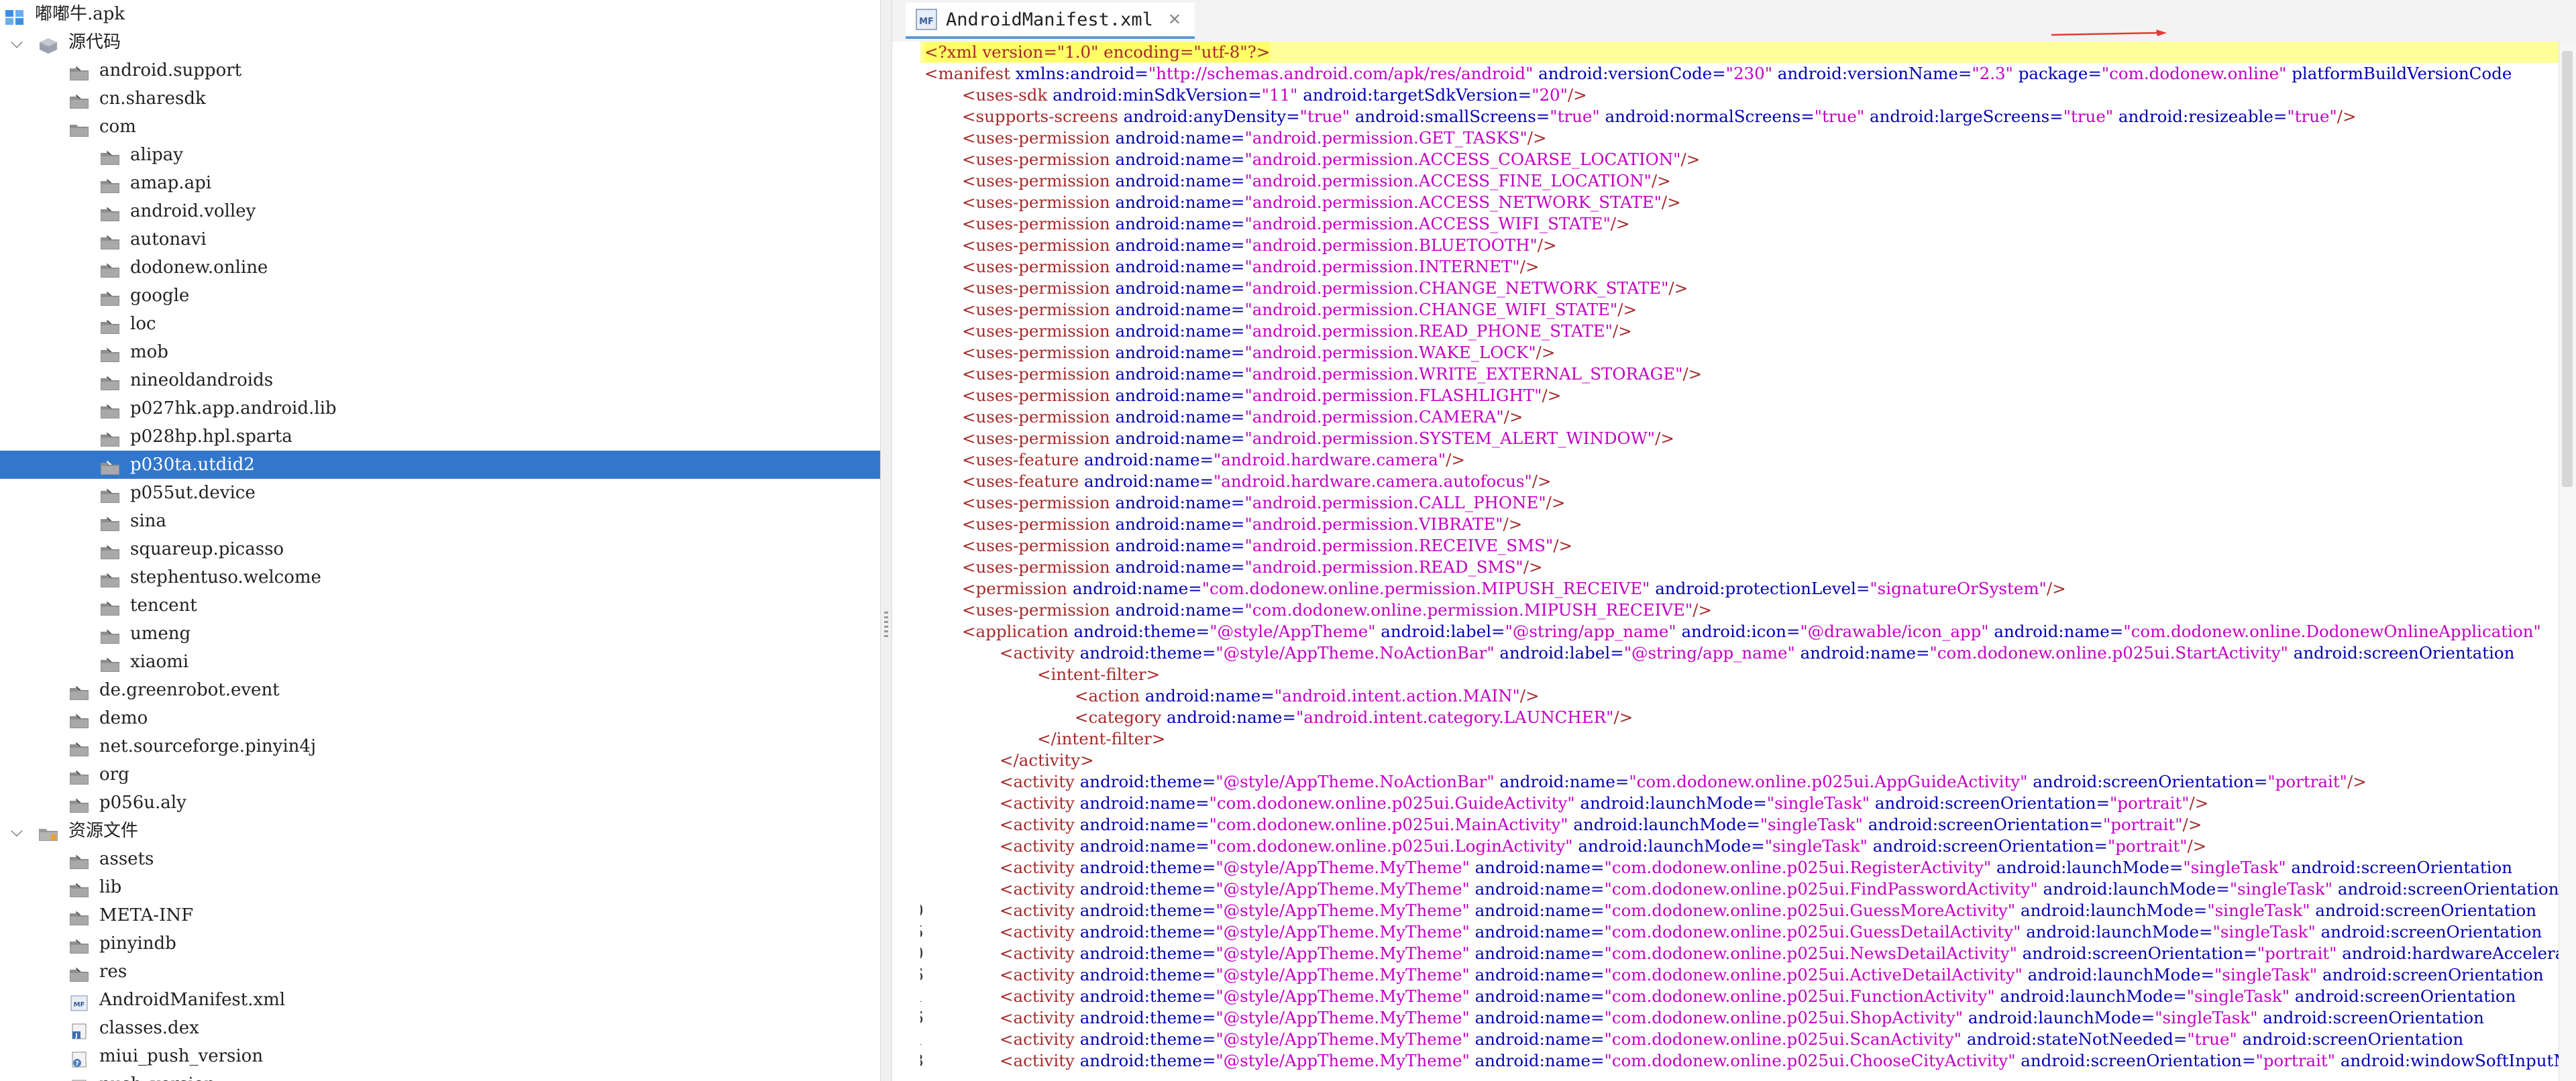 The height and width of the screenshot is (1081, 2576). I want to click on tree-package-tencent: ›tencent, so click(440, 605).